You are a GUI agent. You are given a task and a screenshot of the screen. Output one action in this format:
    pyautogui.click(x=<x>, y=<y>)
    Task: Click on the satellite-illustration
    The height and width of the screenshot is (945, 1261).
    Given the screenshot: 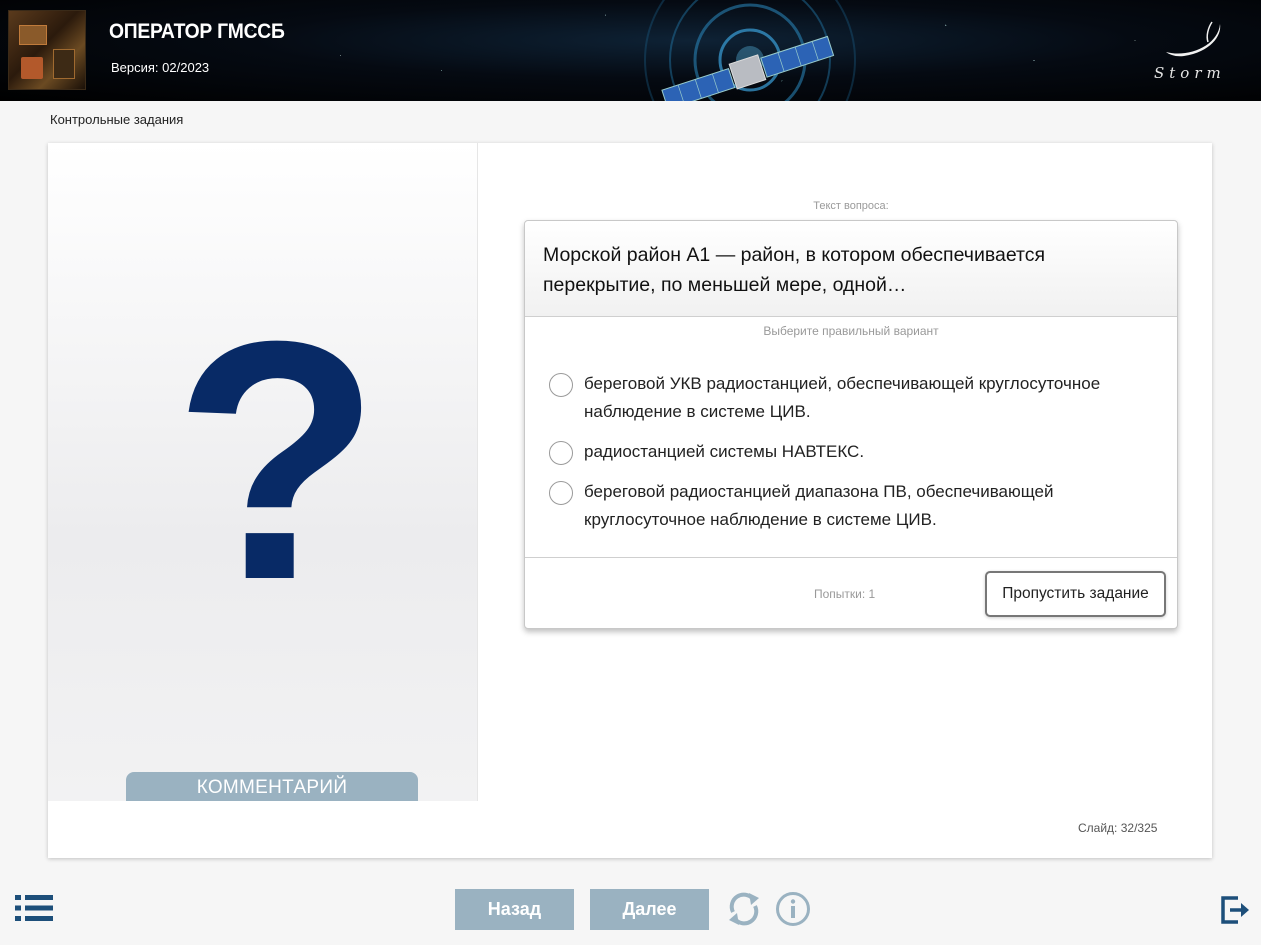 What is the action you would take?
    pyautogui.click(x=750, y=50)
    